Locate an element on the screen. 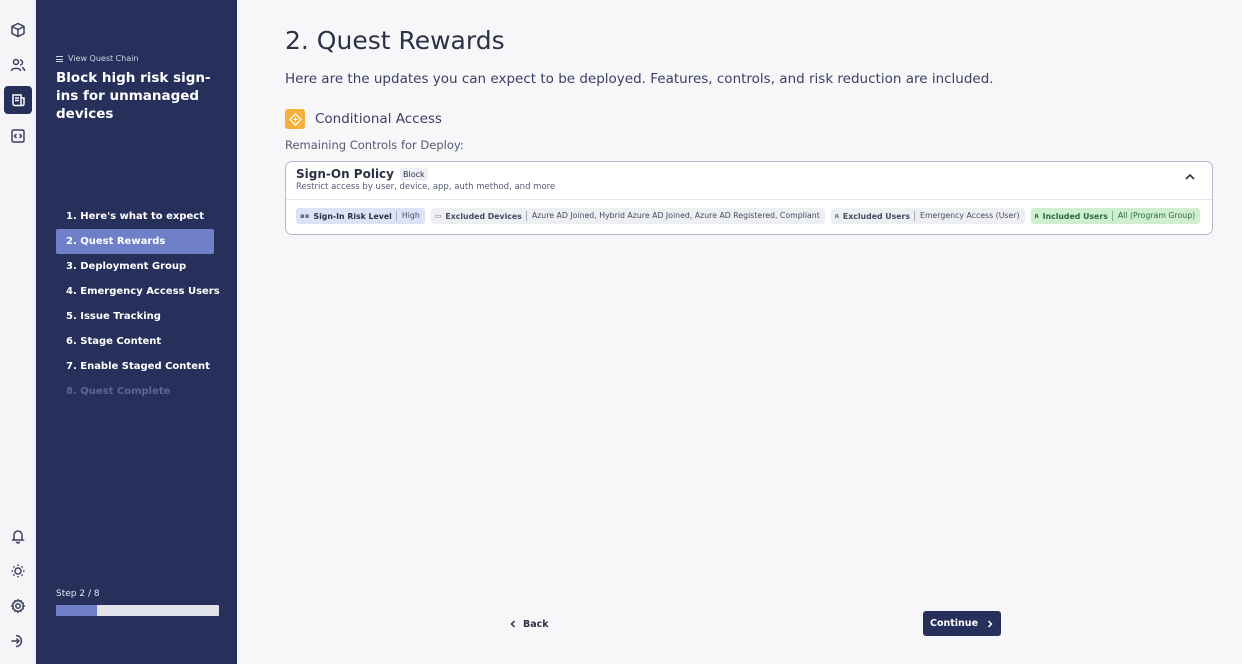 This screenshot has height=664, width=1242. risk-level-icon: ▪▪ is located at coordinates (305, 216).